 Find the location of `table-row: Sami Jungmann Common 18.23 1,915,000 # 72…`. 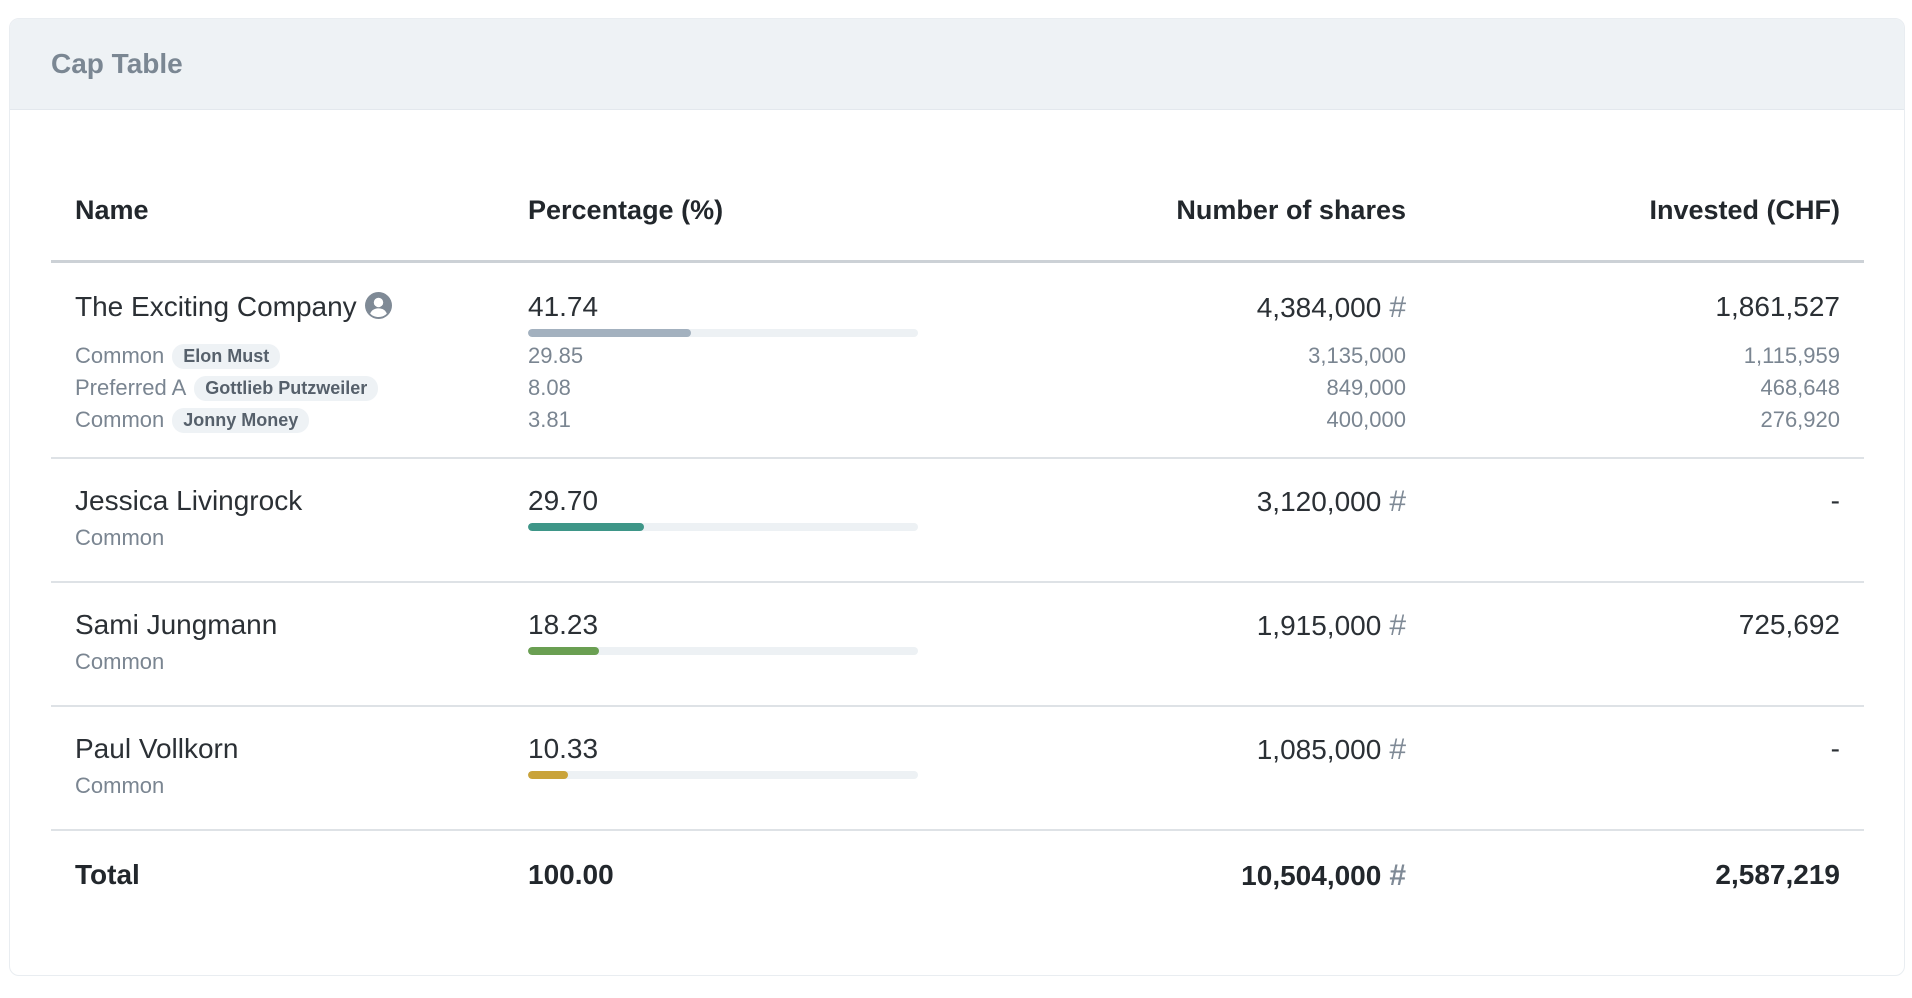

table-row: Sami Jungmann Common 18.23 1,915,000 # 72… is located at coordinates (957, 645).